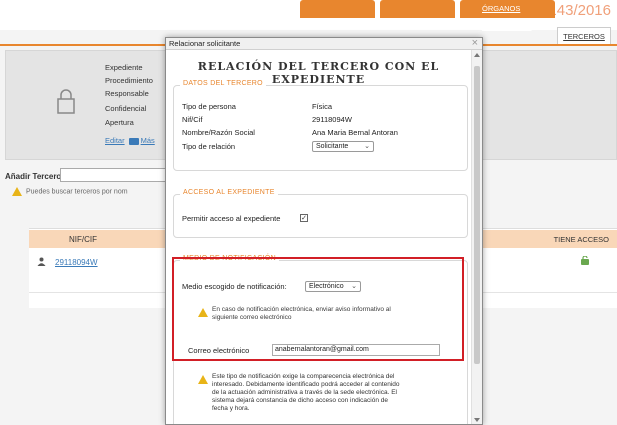 Image resolution: width=617 pixels, height=425 pixels. Describe the element at coordinates (581, 239) in the screenshot. I see `header-tiene-acceso: TIENE ACCESO` at that location.